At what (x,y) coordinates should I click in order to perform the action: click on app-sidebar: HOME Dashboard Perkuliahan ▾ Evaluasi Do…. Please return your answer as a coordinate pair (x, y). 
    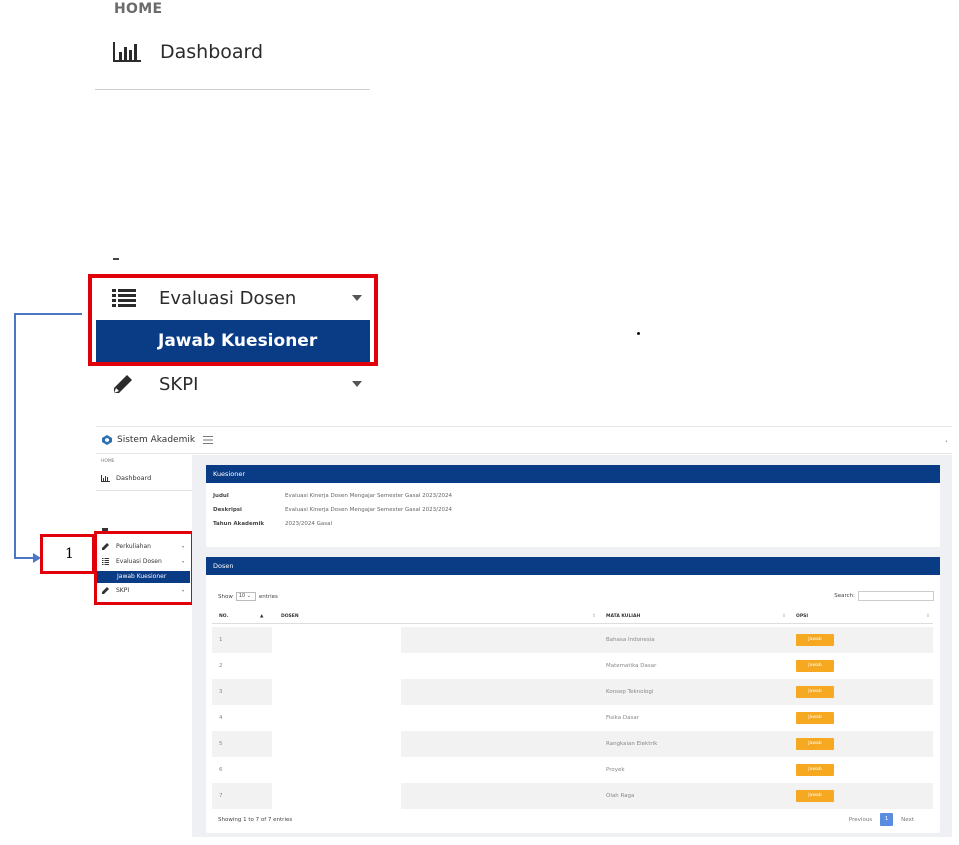
    Looking at the image, I should click on (144, 646).